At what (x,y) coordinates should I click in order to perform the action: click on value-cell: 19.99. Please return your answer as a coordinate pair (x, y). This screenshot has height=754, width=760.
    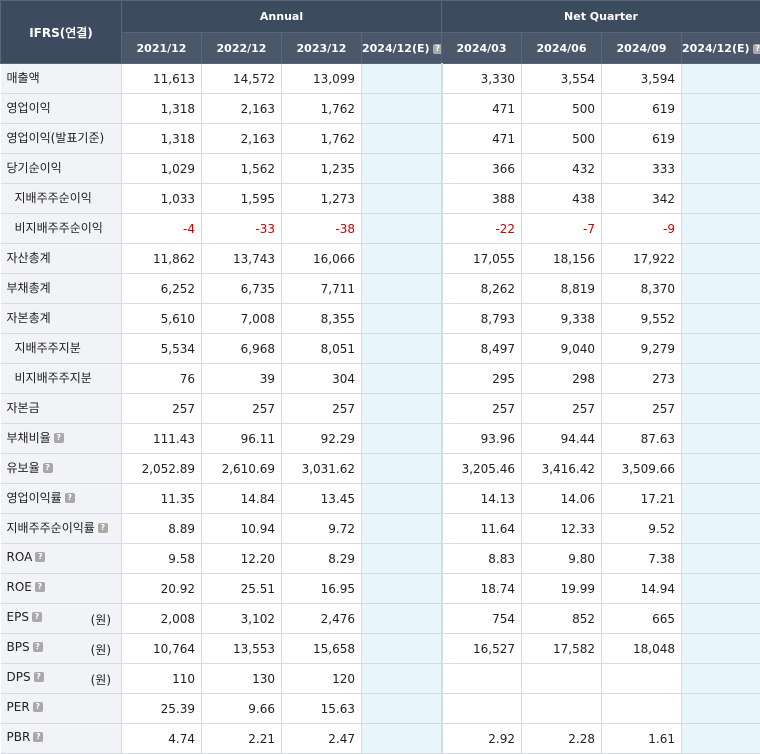
    Looking at the image, I should click on (562, 589).